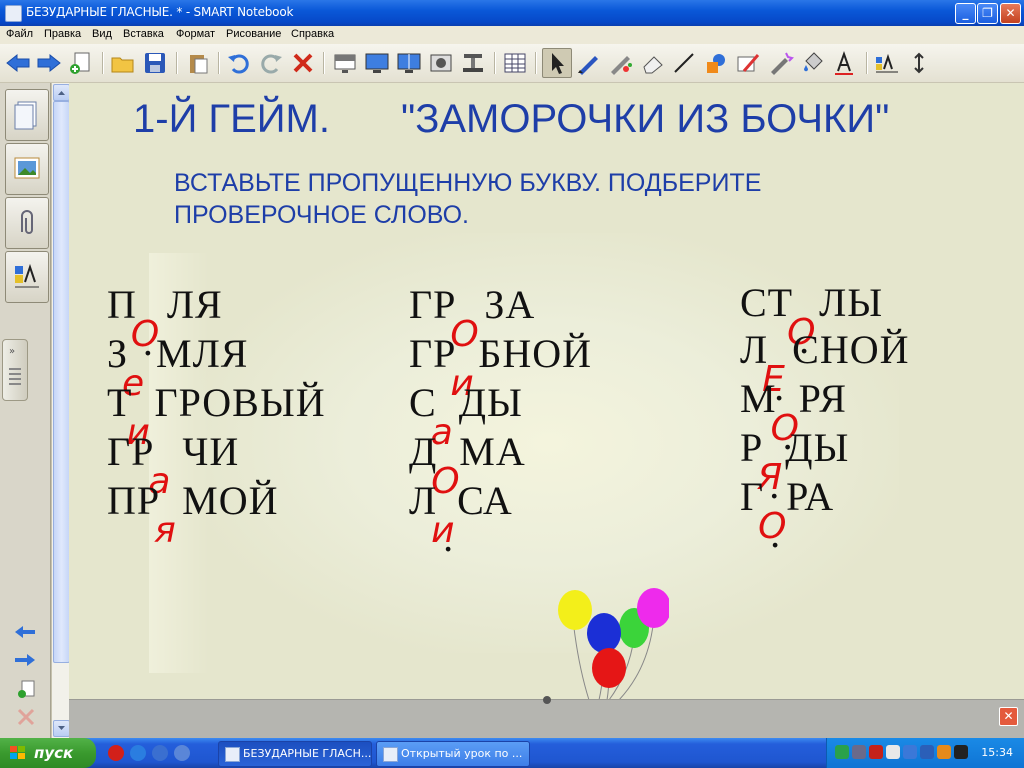 The height and width of the screenshot is (768, 1024). I want to click on vocab-word: ГР а ЧИ, so click(173, 465).